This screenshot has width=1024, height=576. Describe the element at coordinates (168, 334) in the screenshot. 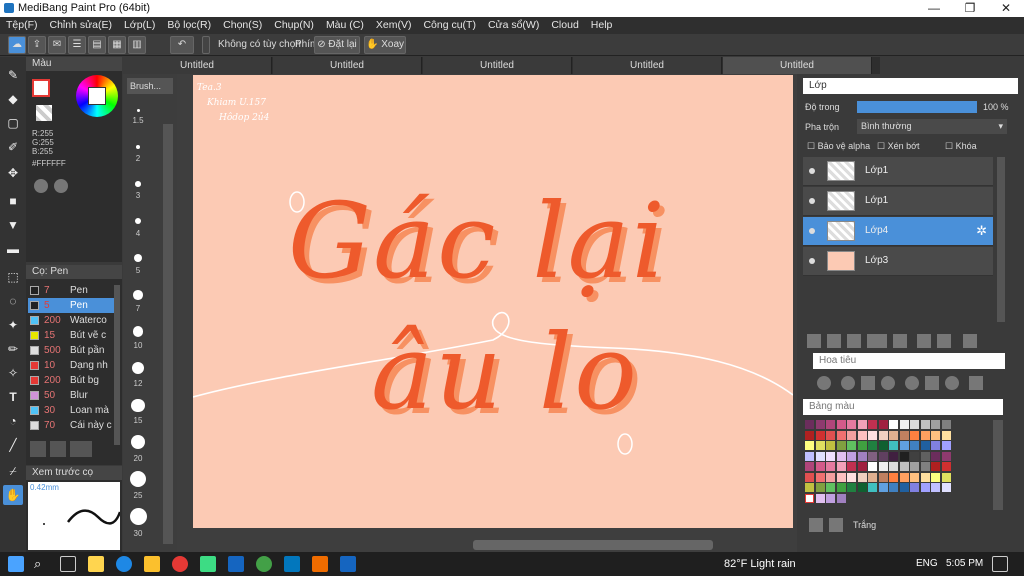

I see `size-scrollbar` at that location.